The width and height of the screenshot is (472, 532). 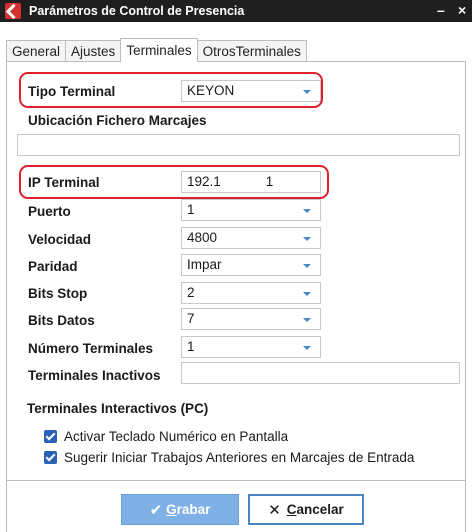 What do you see at coordinates (251, 210) in the screenshot?
I see `puerto-select: 1` at bounding box center [251, 210].